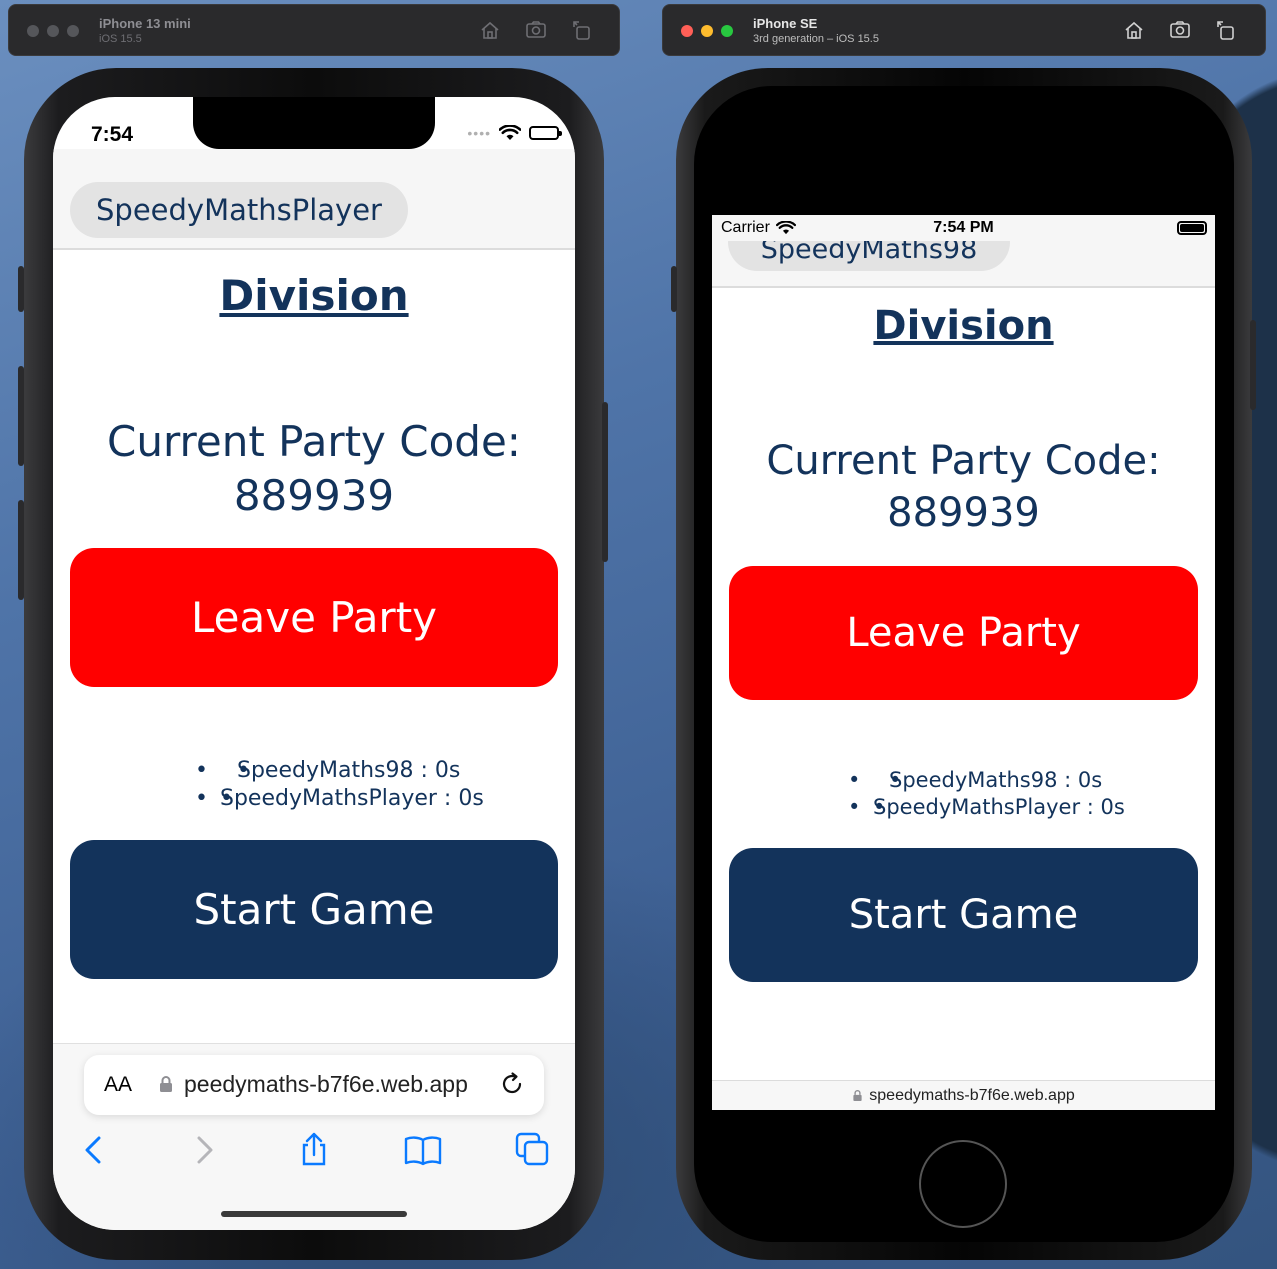 The height and width of the screenshot is (1269, 1277). I want to click on app-header: SpeedyMathsPlayer, so click(314, 199).